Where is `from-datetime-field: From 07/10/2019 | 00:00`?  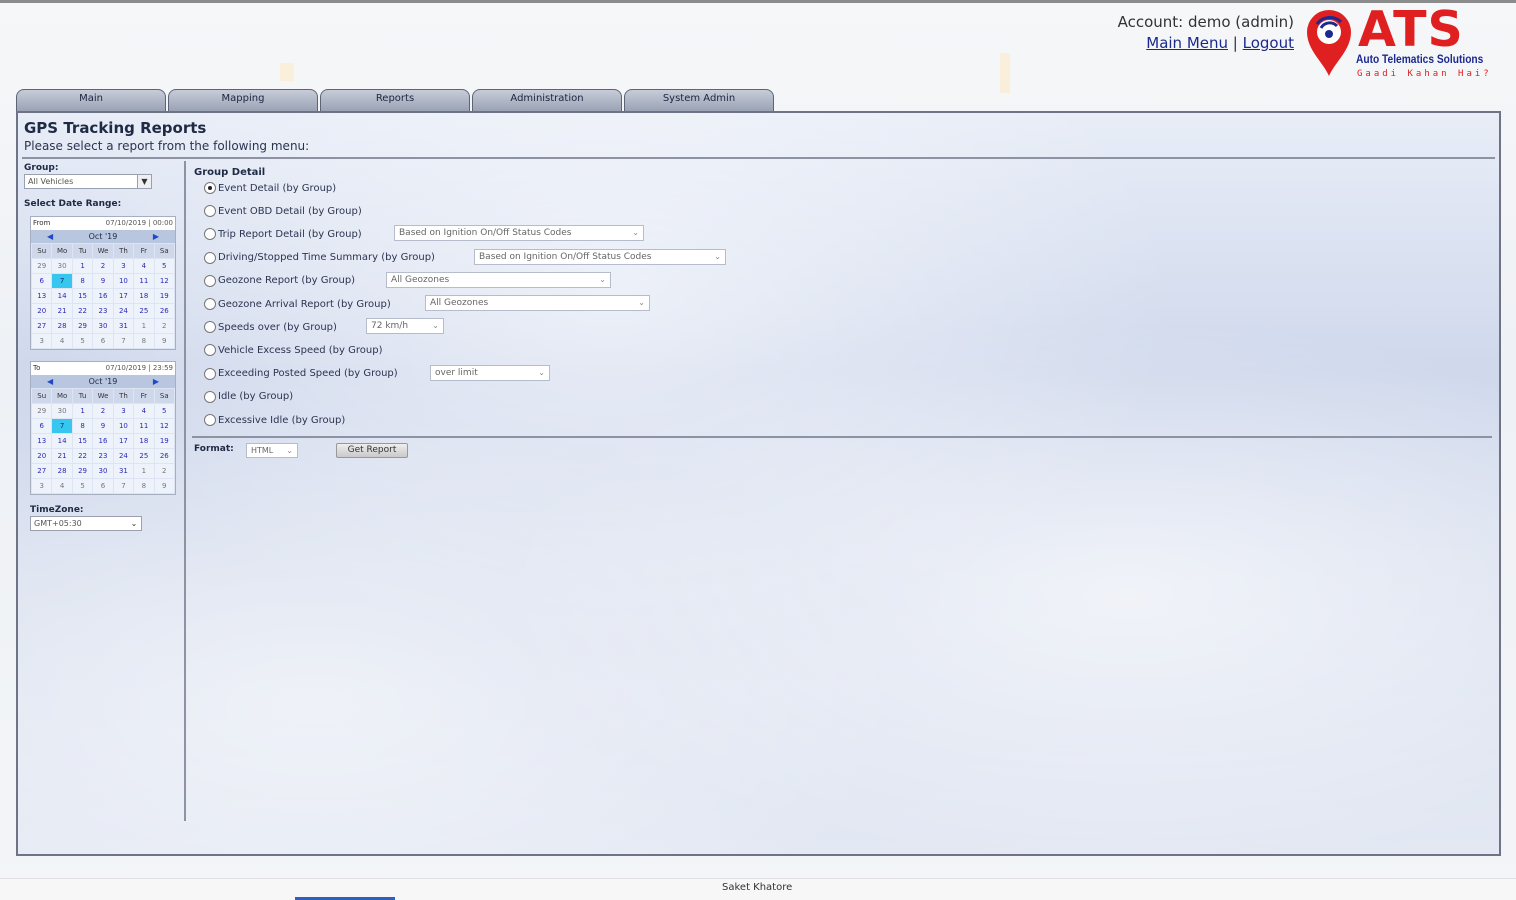
from-datetime-field: From 07/10/2019 | 00:00 is located at coordinates (103, 223).